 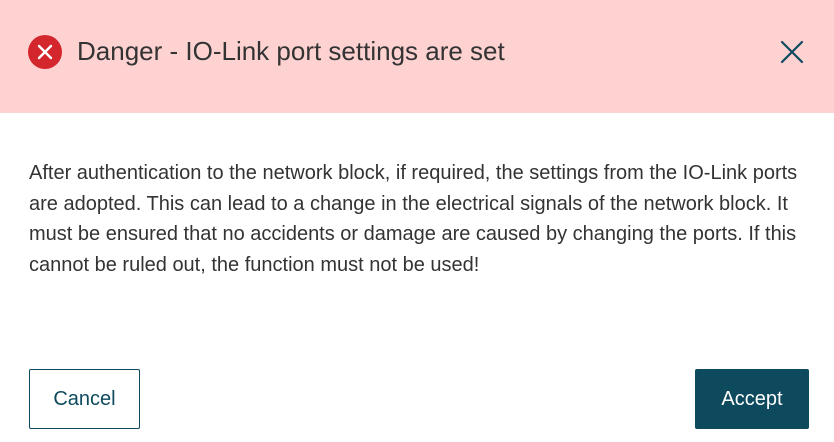 I want to click on accept-button: Accept, so click(x=752, y=399).